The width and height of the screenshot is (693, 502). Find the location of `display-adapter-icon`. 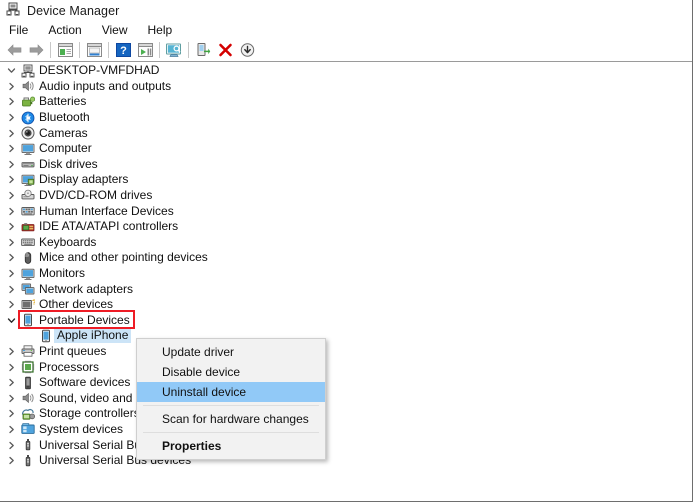

display-adapter-icon is located at coordinates (27, 179).